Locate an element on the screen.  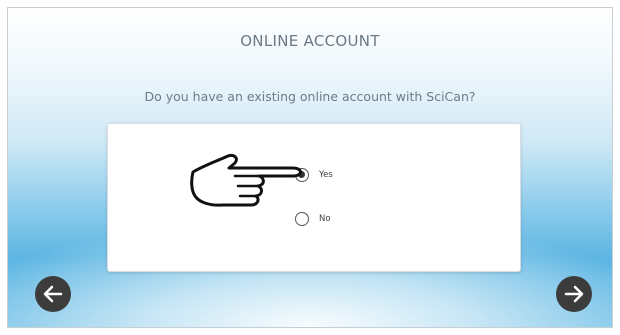
arrow-right-icon is located at coordinates (574, 294).